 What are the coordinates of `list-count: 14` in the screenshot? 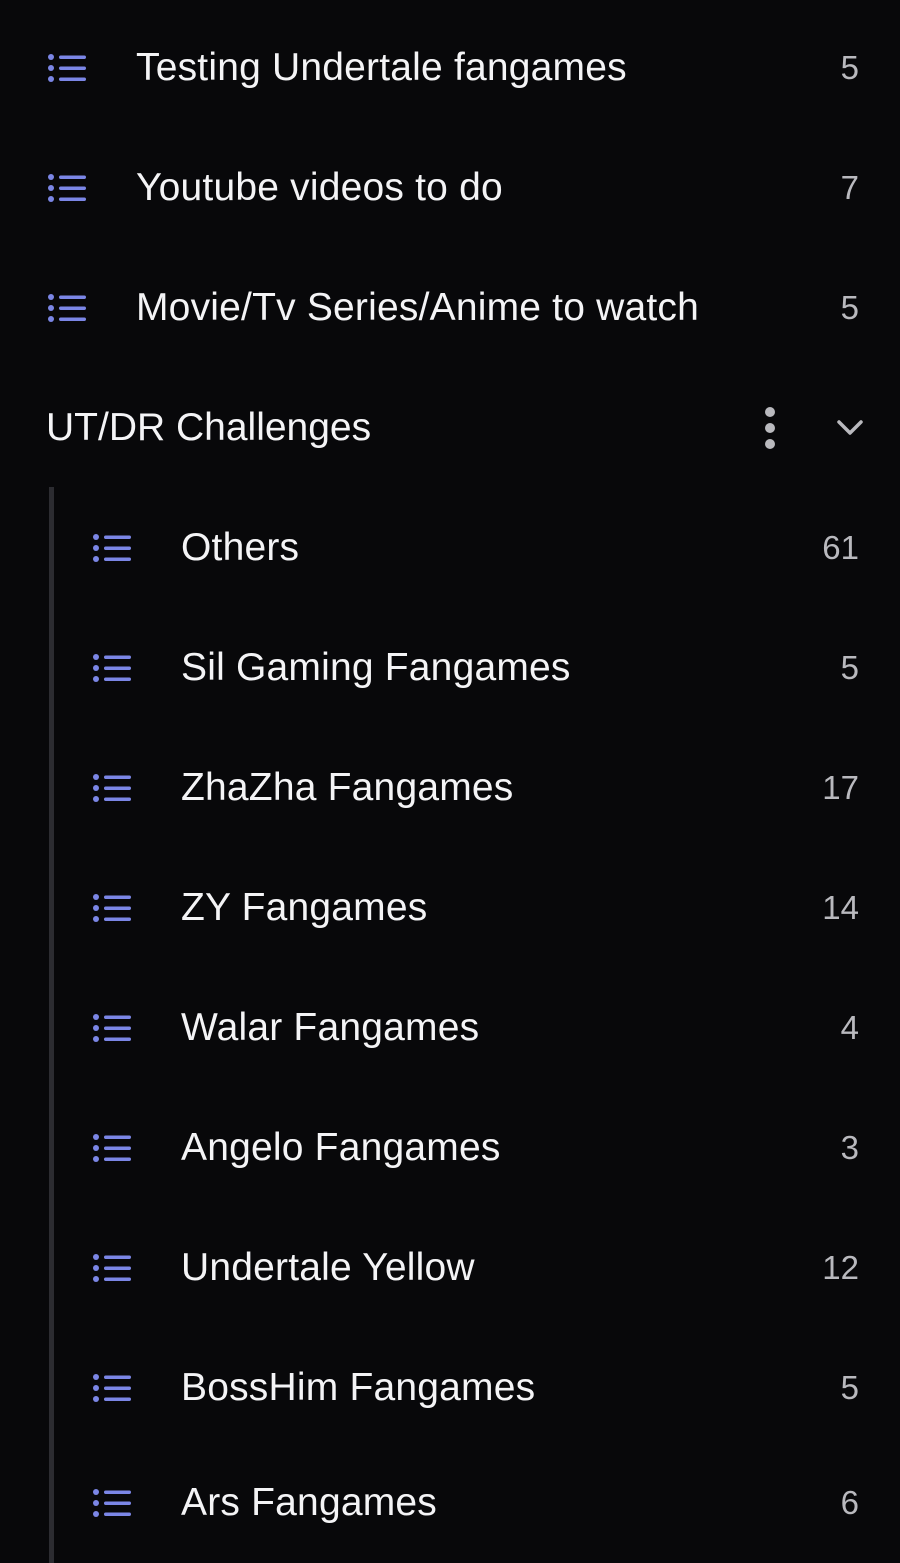 It's located at (840, 907).